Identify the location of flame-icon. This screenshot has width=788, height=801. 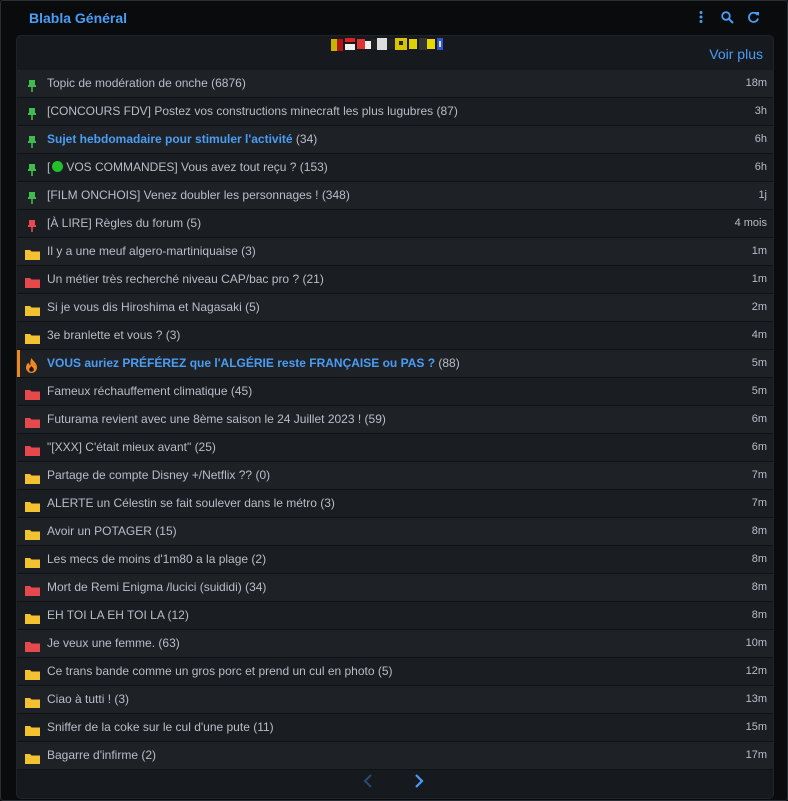
(32, 364).